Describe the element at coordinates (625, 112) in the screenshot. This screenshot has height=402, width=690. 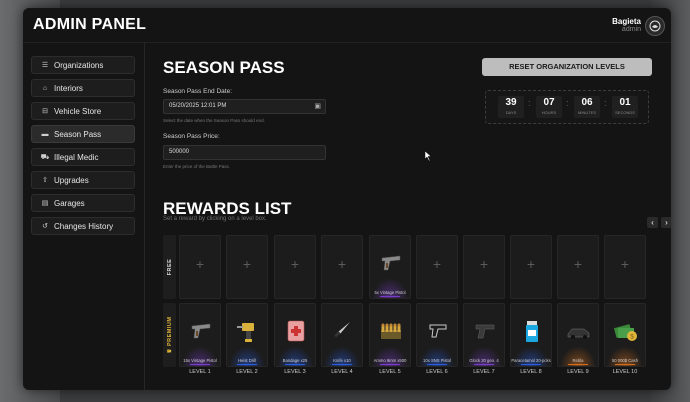
I see `countdown-unit: SECONDS` at that location.